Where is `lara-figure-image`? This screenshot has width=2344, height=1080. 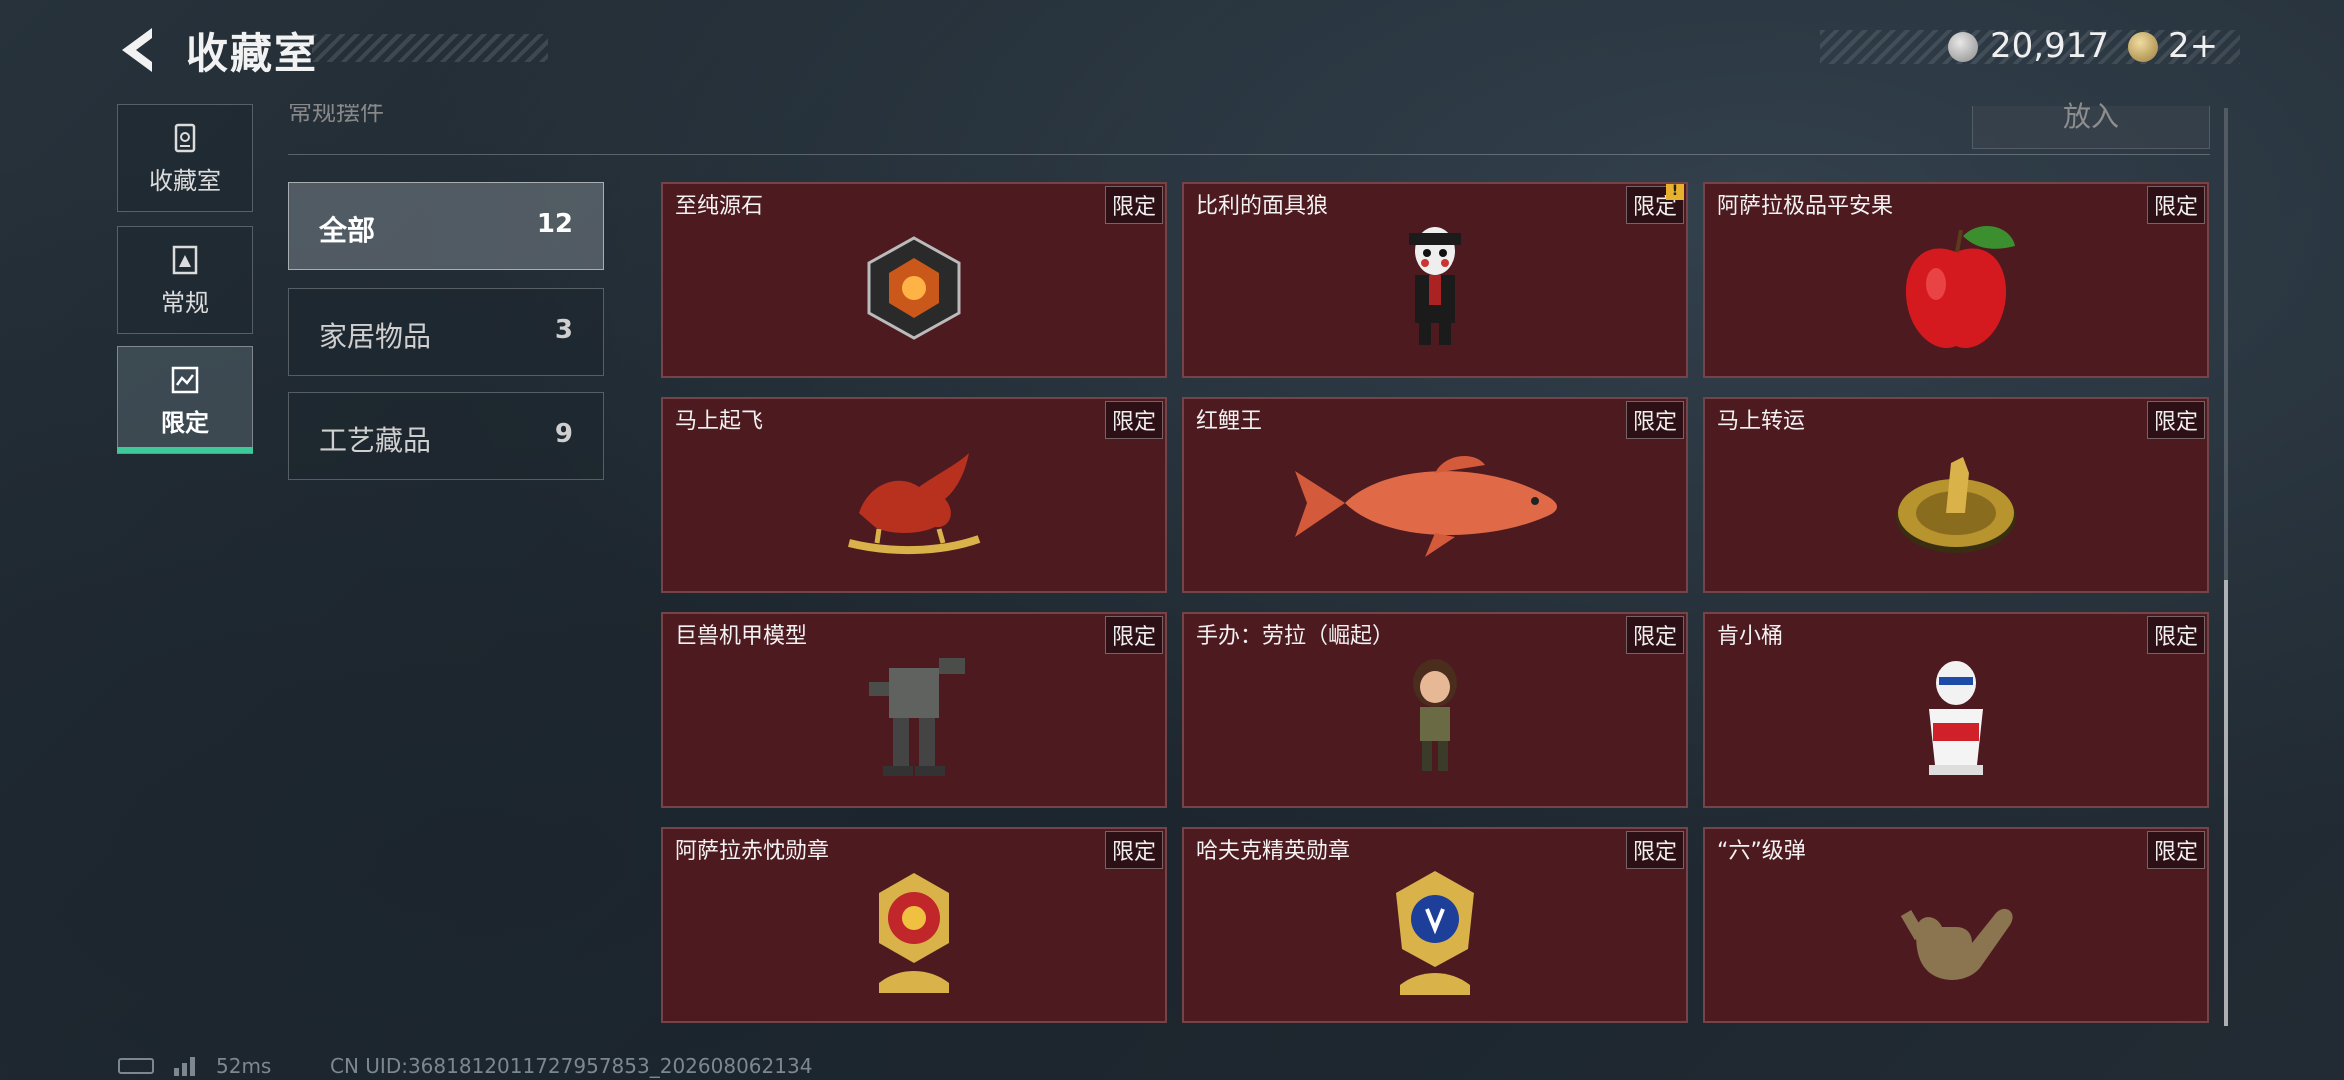
lara-figure-image is located at coordinates (1435, 714).